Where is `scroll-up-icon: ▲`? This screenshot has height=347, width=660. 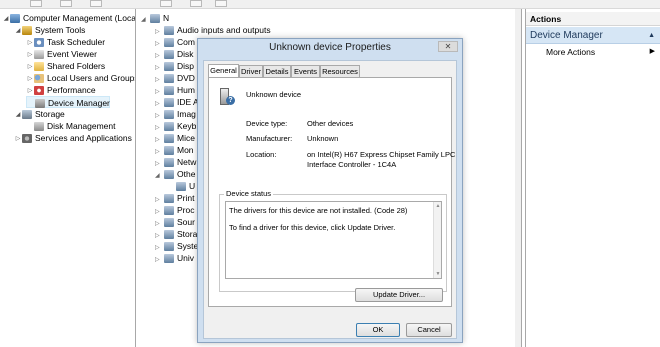 scroll-up-icon: ▲ is located at coordinates (438, 206).